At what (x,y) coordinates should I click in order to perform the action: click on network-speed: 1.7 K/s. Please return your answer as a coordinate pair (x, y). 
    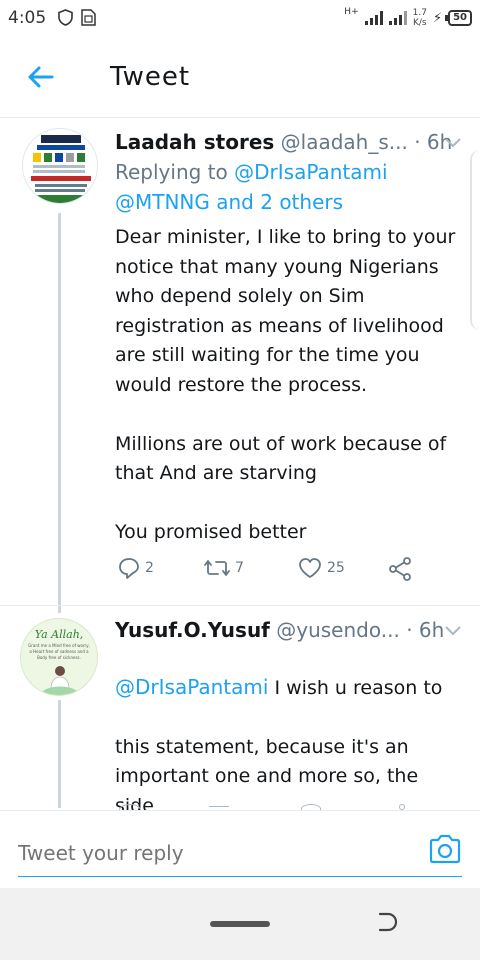
    Looking at the image, I should click on (420, 18).